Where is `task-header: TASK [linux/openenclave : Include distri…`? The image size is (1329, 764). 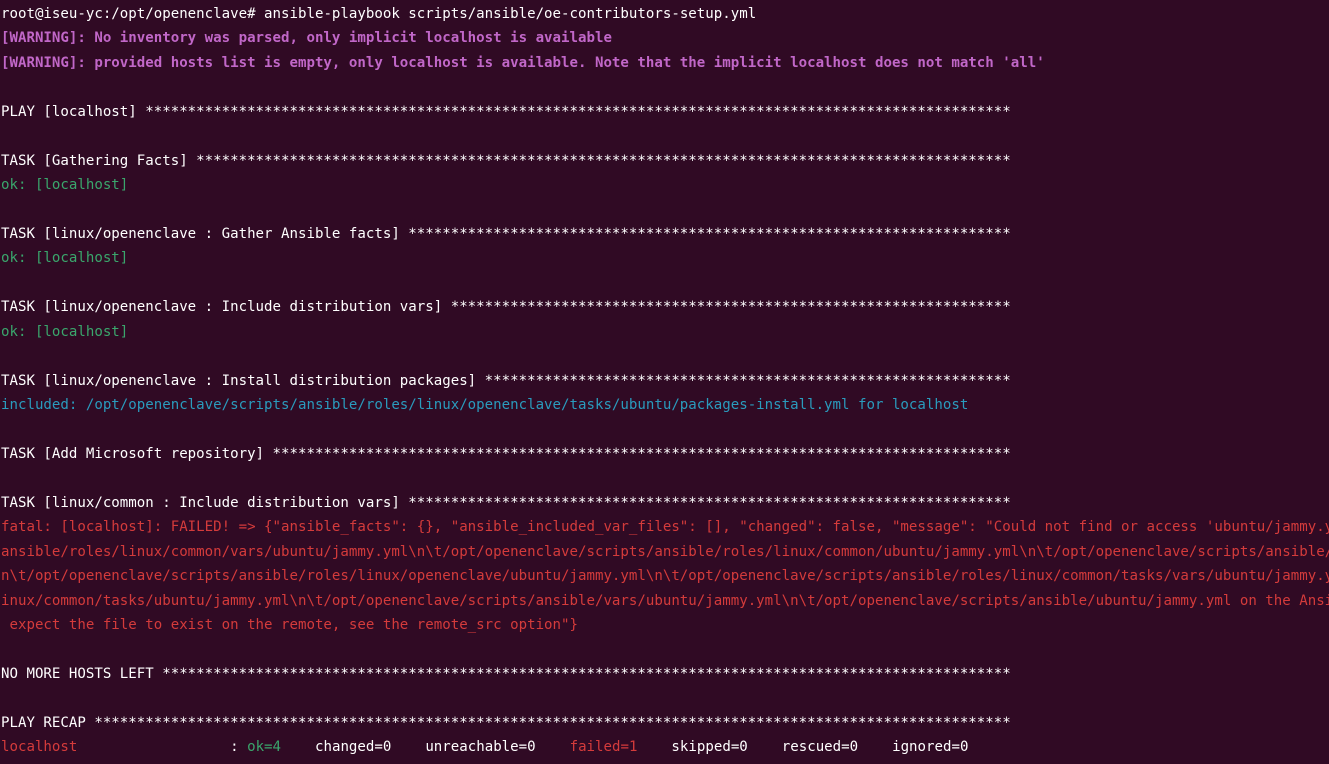
task-header: TASK [linux/openenclave : Include distri… is located at coordinates (506, 307).